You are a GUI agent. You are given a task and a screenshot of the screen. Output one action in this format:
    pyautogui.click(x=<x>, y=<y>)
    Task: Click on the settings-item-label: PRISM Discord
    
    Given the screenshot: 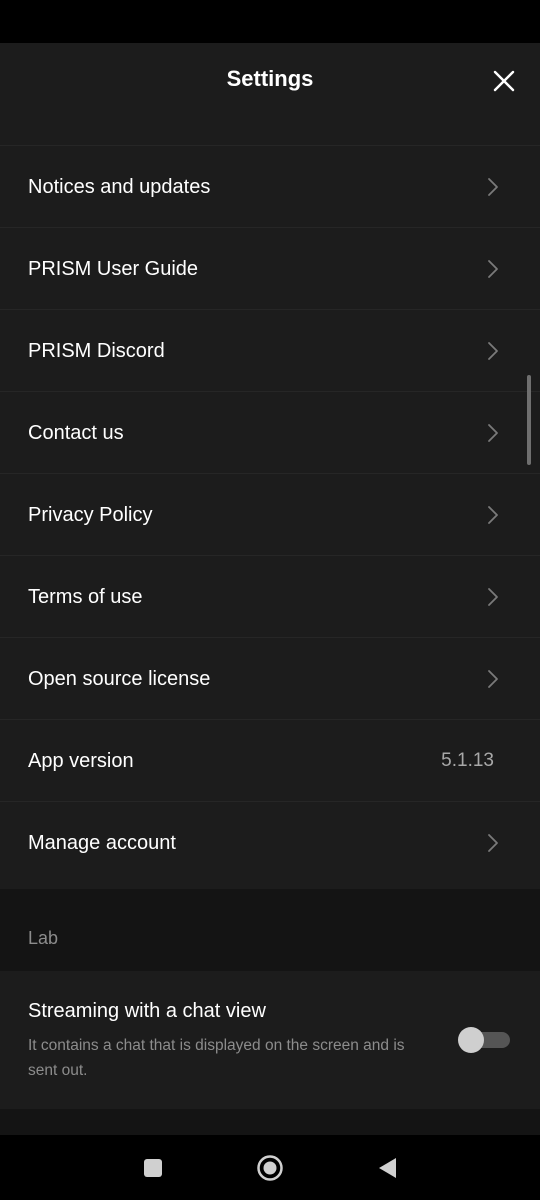 What is the action you would take?
    pyautogui.click(x=96, y=351)
    